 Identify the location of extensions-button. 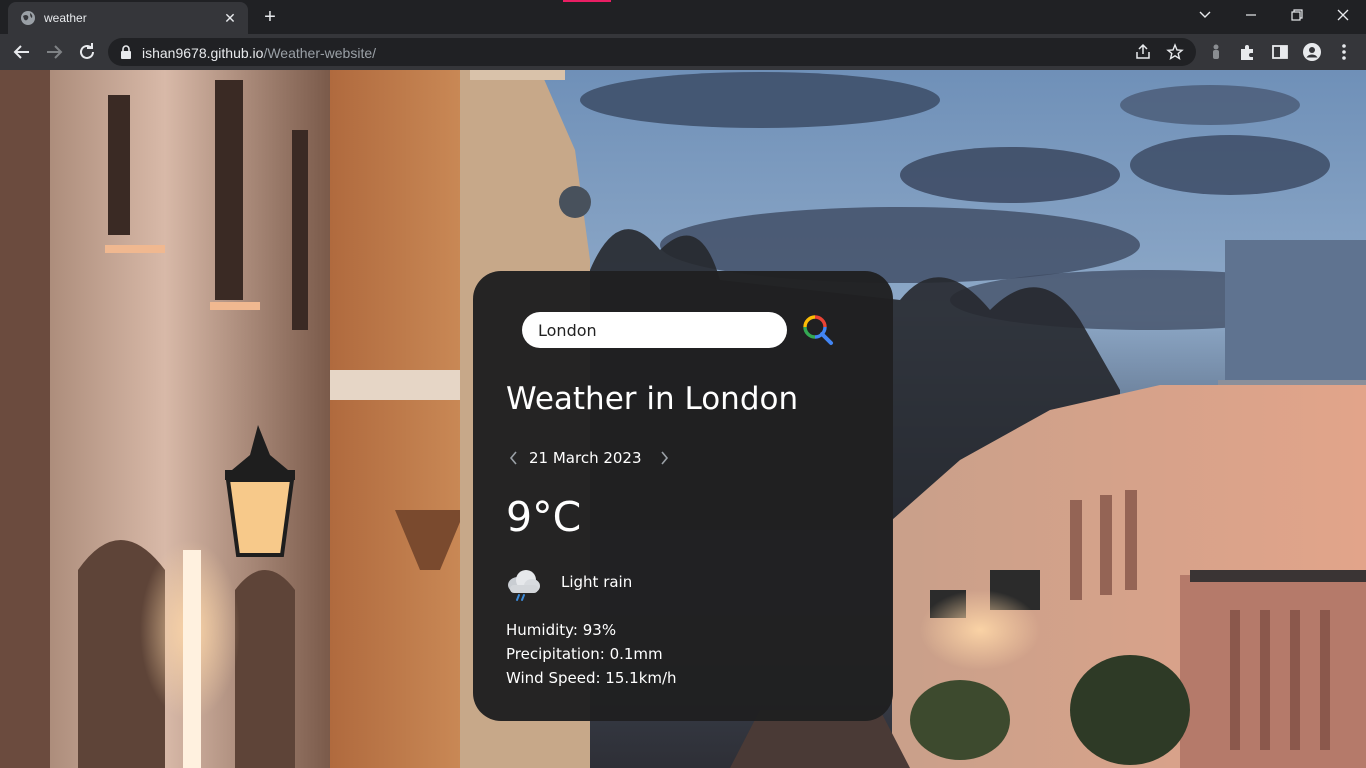
(1248, 52).